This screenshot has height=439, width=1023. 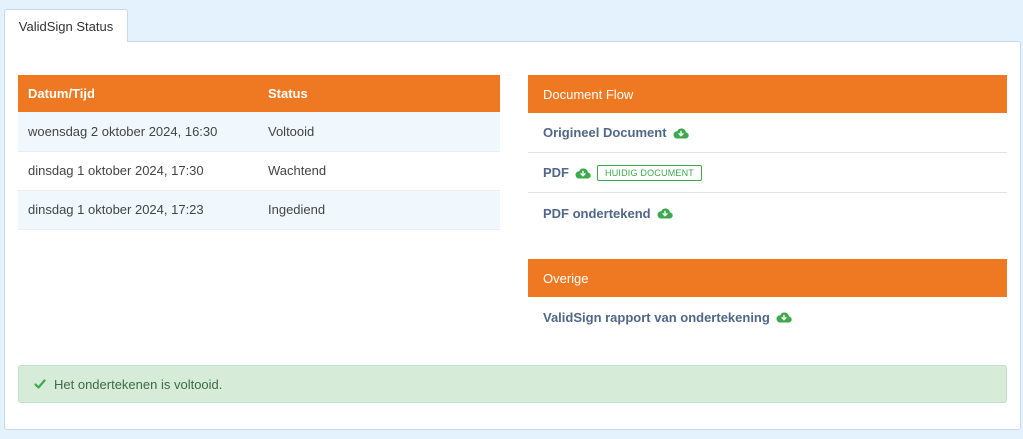 What do you see at coordinates (649, 172) in the screenshot?
I see `current-document-badge: HUIDIG DOCUMENT` at bounding box center [649, 172].